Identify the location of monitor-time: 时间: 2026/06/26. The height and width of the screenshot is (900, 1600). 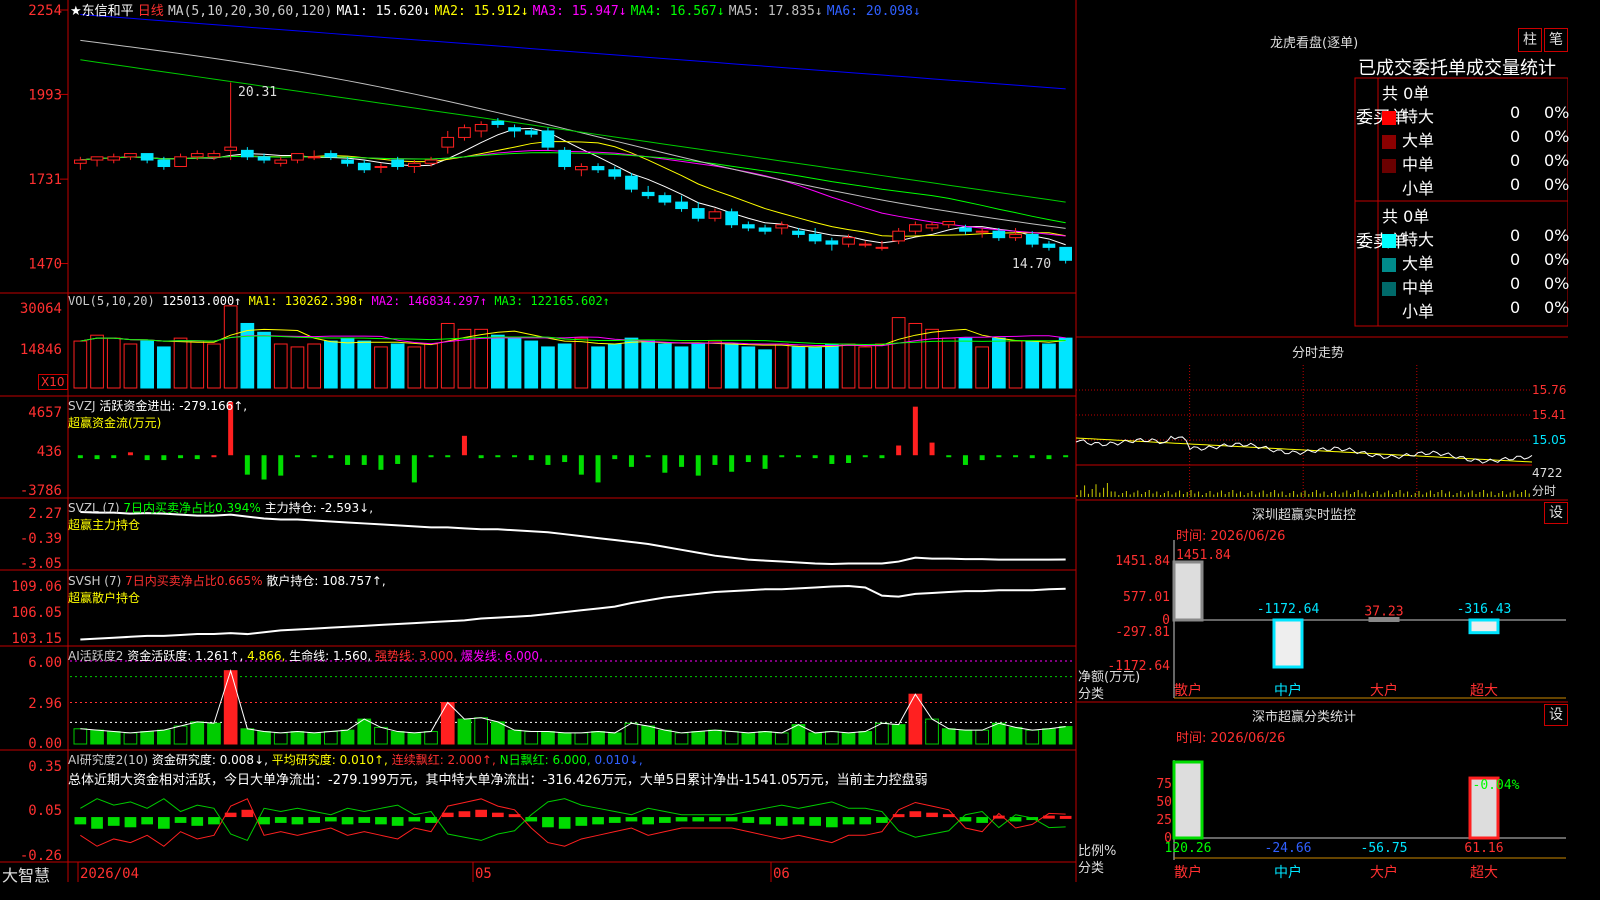
(1231, 536).